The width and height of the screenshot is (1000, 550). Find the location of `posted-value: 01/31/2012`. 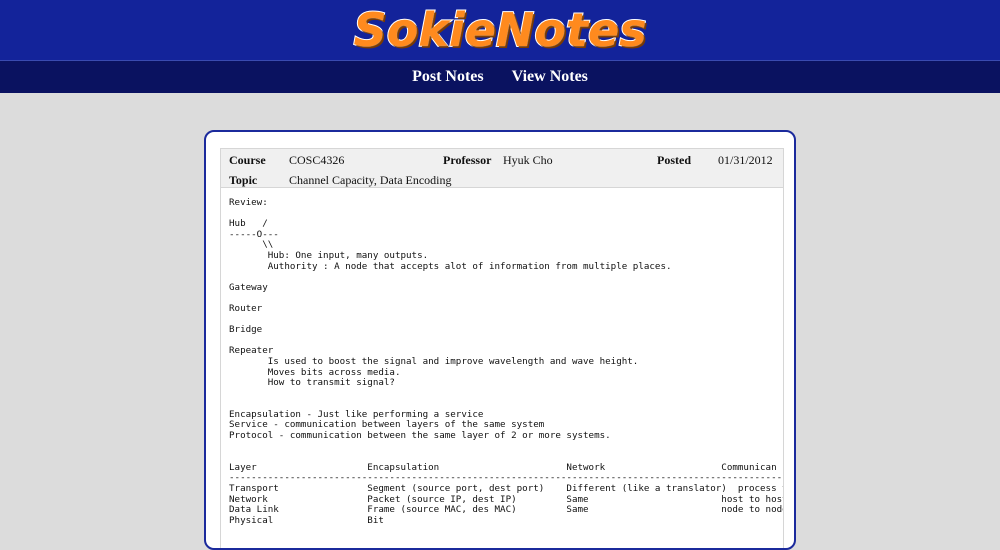

posted-value: 01/31/2012 is located at coordinates (745, 160).